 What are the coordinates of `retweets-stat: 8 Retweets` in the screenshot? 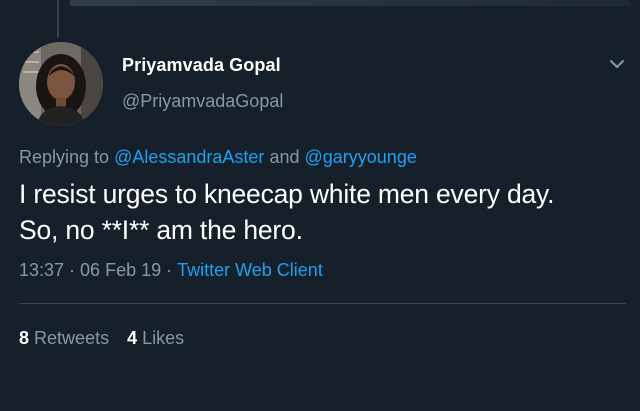 It's located at (64, 338).